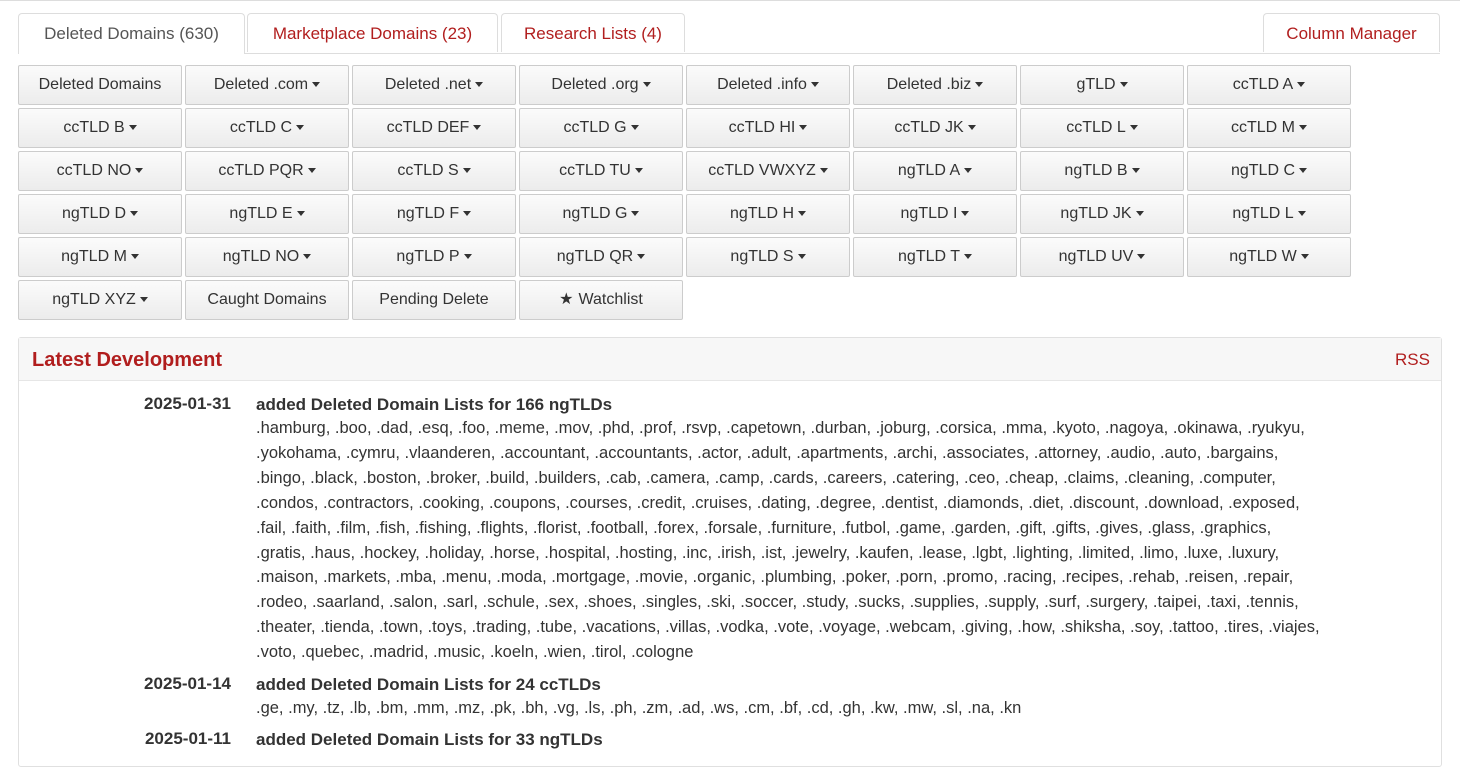  Describe the element at coordinates (836, 740) in the screenshot. I see `entry-body: added Deleted Domain Lists for 33 ngTLDs` at that location.